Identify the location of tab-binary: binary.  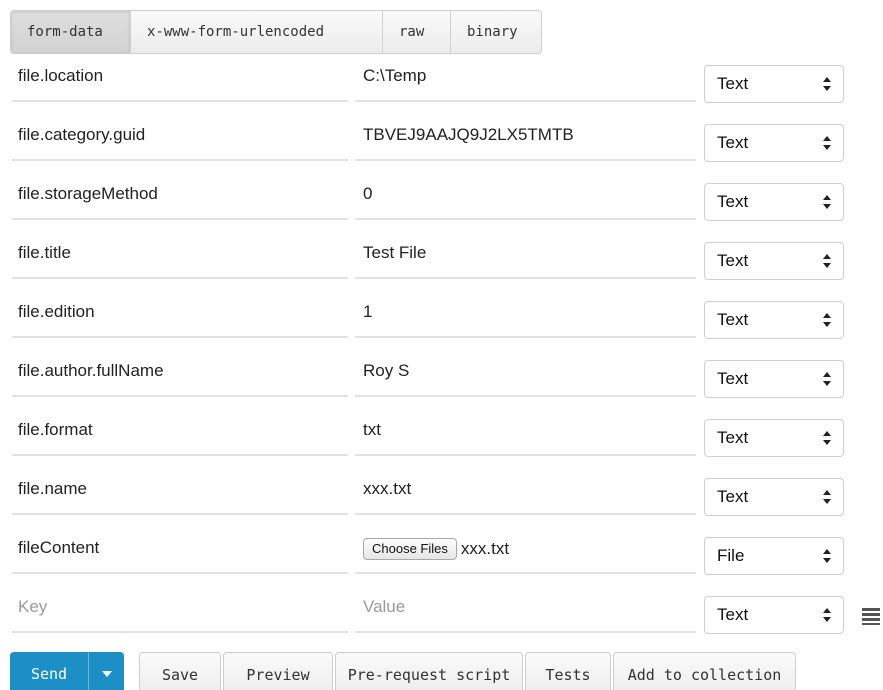
(496, 32).